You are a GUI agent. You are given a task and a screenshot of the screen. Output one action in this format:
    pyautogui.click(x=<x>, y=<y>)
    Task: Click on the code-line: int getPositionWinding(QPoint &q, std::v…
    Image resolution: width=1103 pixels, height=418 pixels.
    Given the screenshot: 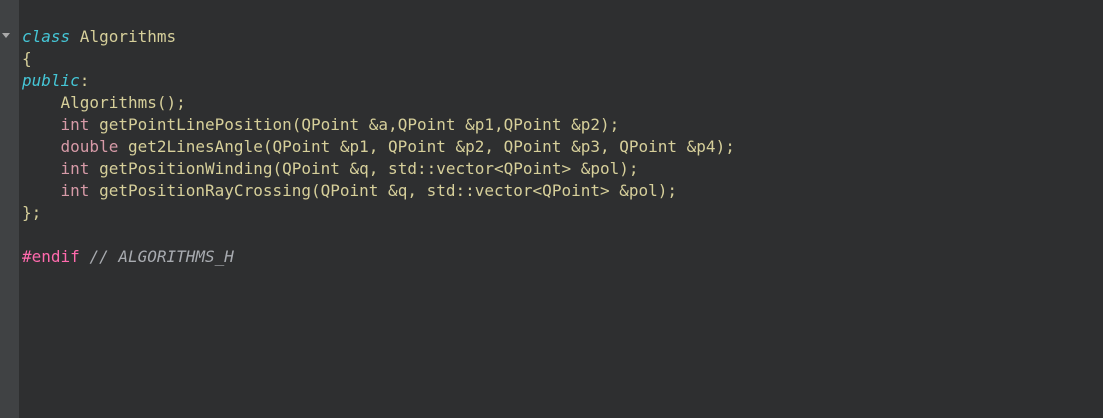 What is the action you would take?
    pyautogui.click(x=378, y=169)
    